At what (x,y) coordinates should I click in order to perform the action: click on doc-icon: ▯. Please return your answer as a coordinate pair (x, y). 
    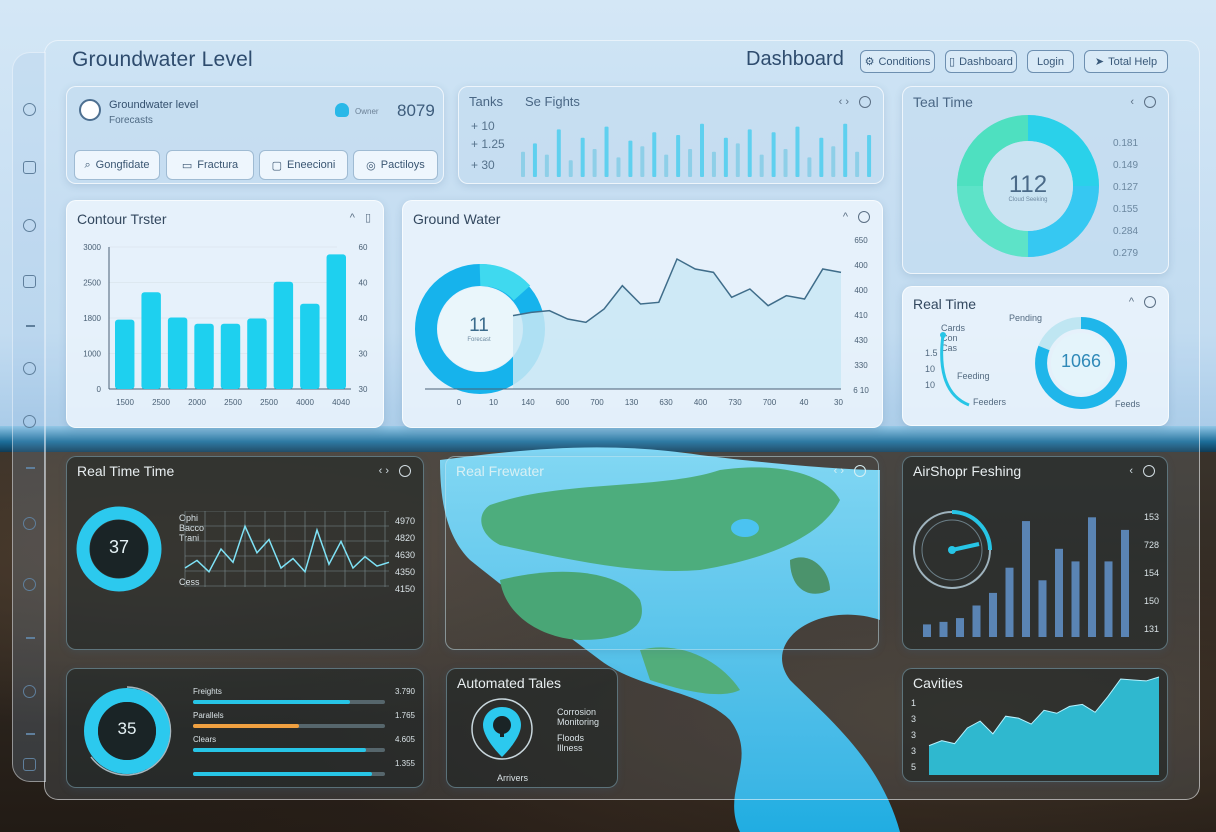
    Looking at the image, I should click on (367, 218).